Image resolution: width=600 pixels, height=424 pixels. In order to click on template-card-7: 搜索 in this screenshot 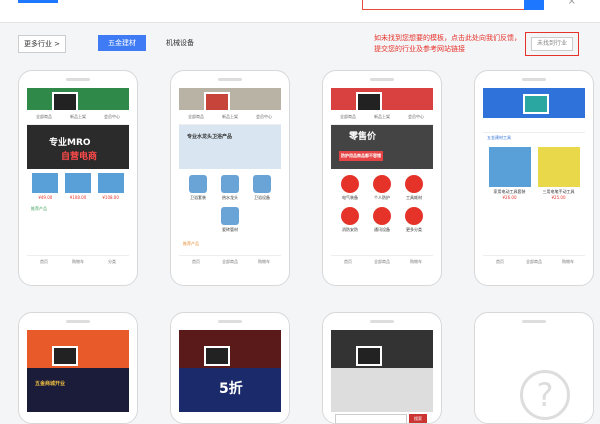, I will do `click(382, 368)`.